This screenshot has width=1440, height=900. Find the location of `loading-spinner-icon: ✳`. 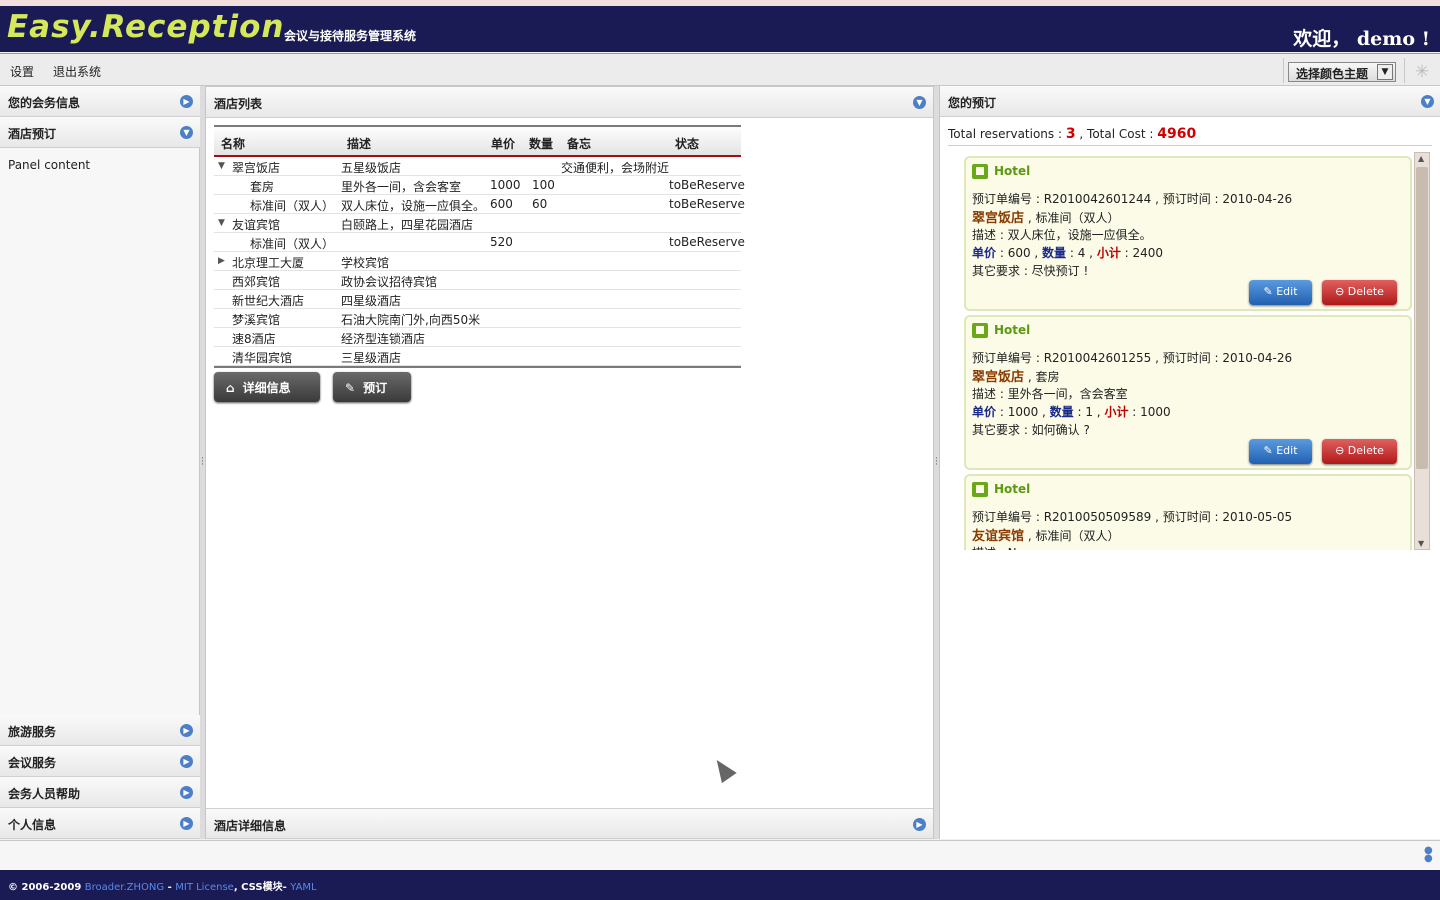

loading-spinner-icon: ✳ is located at coordinates (1422, 72).